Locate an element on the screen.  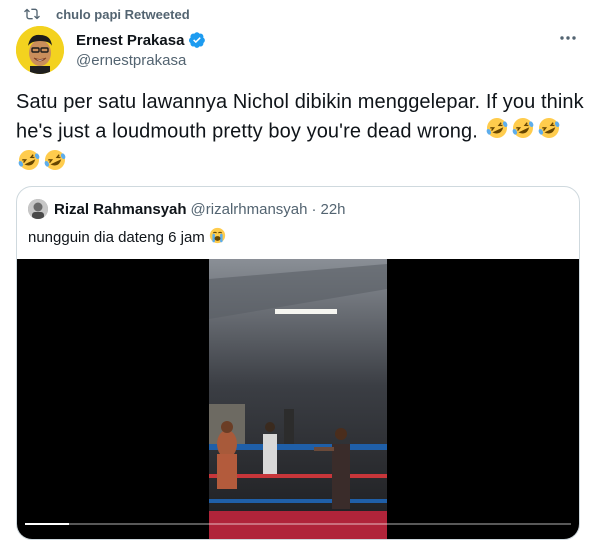
author-avatar is located at coordinates (40, 50).